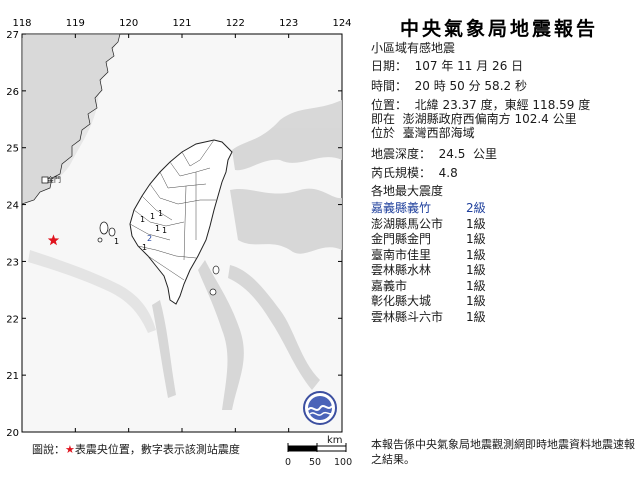  What do you see at coordinates (48, 449) in the screenshot?
I see `legend-prefix: 圖說：` at bounding box center [48, 449].